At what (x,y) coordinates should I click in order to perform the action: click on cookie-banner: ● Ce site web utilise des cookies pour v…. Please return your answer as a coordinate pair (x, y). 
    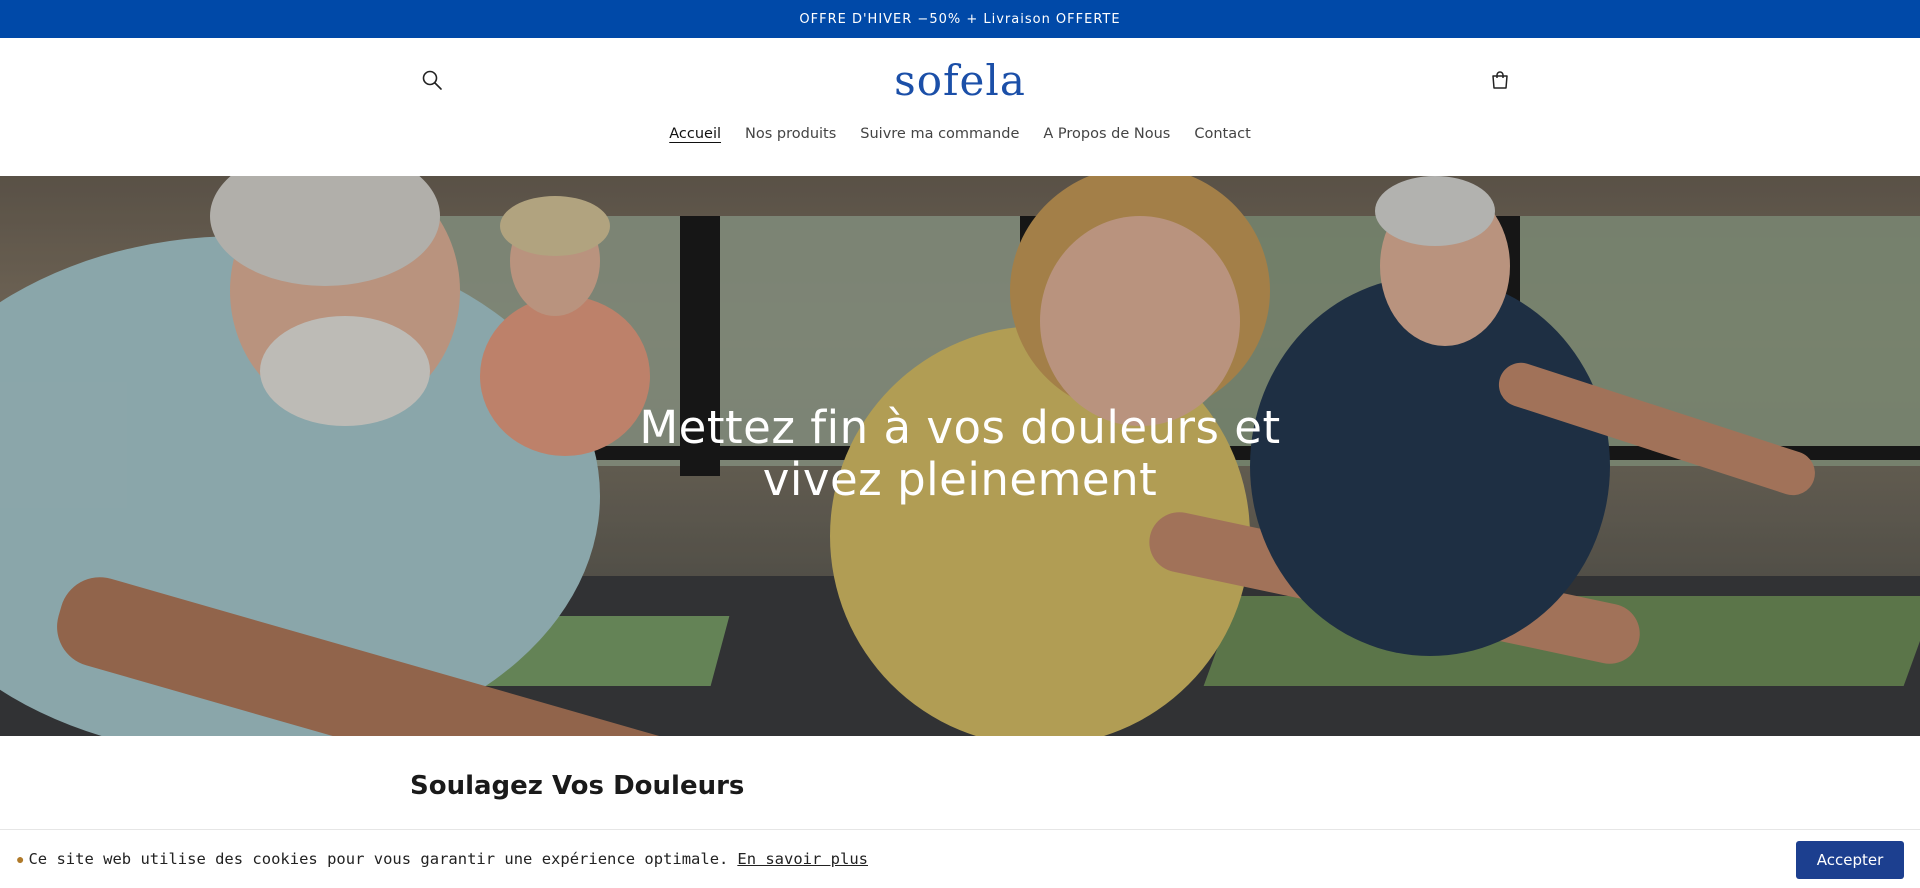
    Looking at the image, I should click on (960, 858).